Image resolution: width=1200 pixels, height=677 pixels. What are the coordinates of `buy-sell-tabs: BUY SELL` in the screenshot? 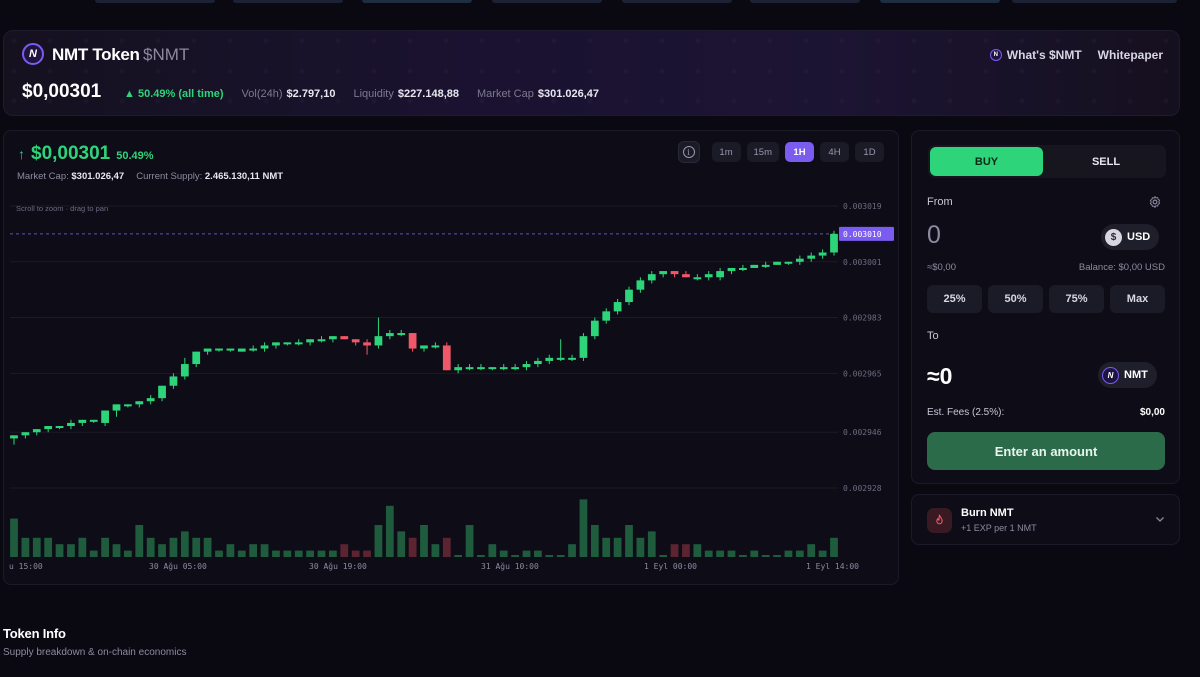 It's located at (1047, 161).